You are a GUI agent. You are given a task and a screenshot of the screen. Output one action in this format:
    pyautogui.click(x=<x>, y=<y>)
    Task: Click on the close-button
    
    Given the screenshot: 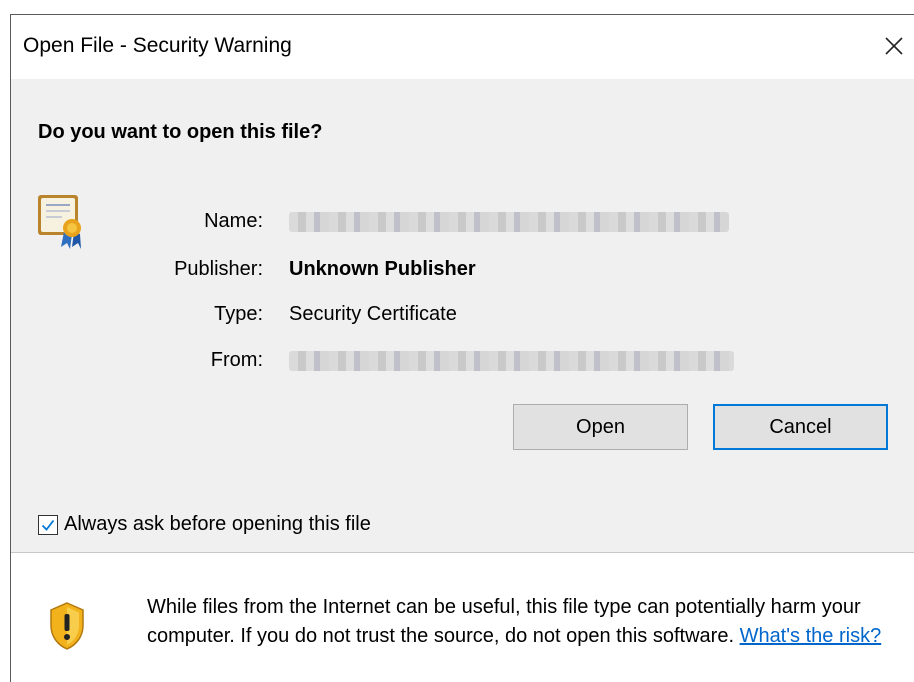 What is the action you would take?
    pyautogui.click(x=894, y=46)
    